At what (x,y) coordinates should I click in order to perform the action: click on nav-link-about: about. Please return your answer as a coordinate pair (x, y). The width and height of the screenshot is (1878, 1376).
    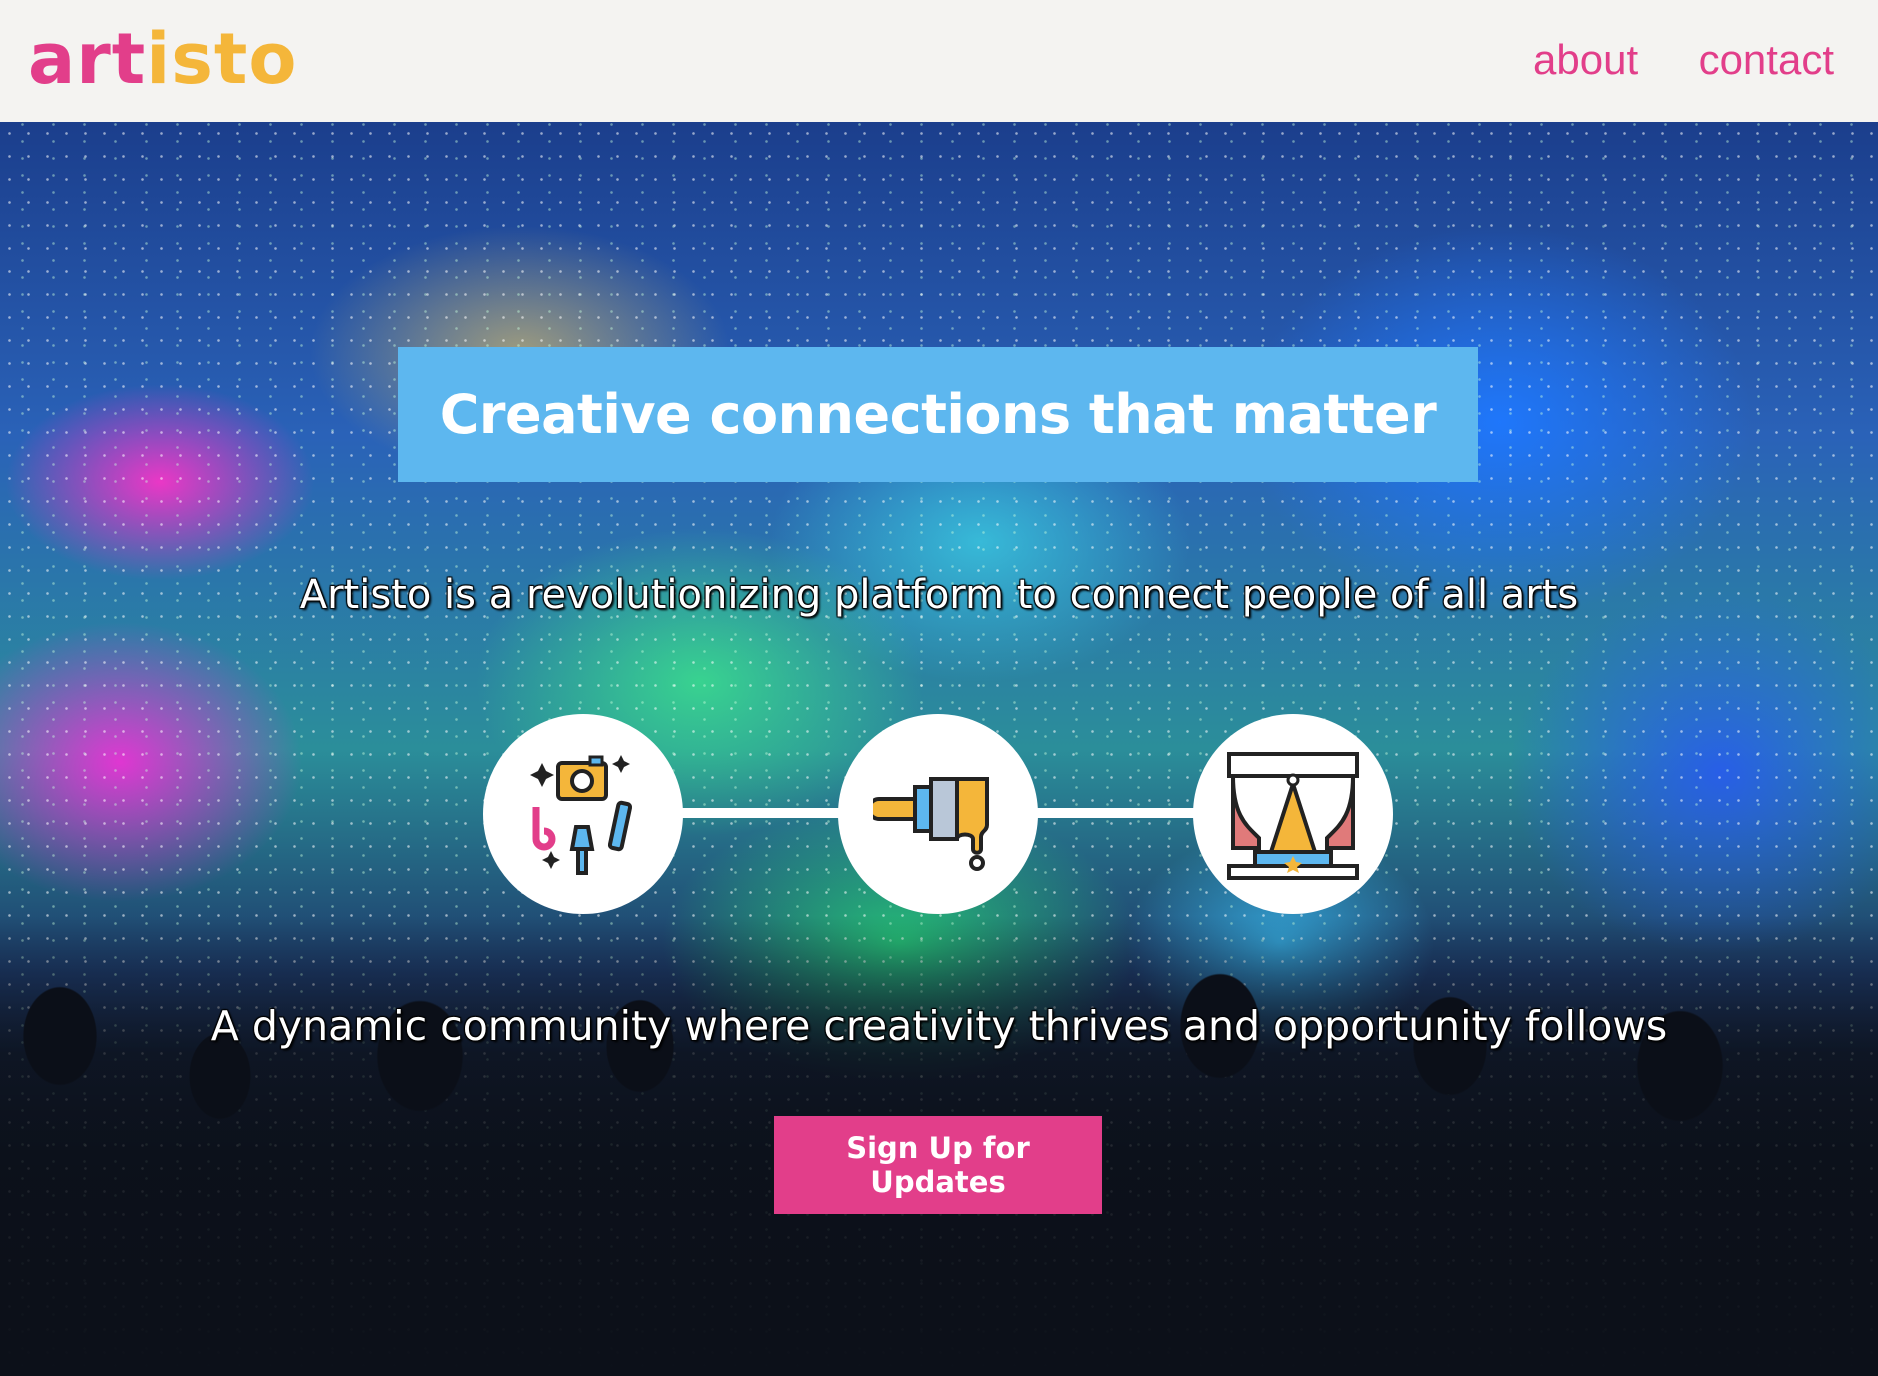
    Looking at the image, I should click on (1585, 60).